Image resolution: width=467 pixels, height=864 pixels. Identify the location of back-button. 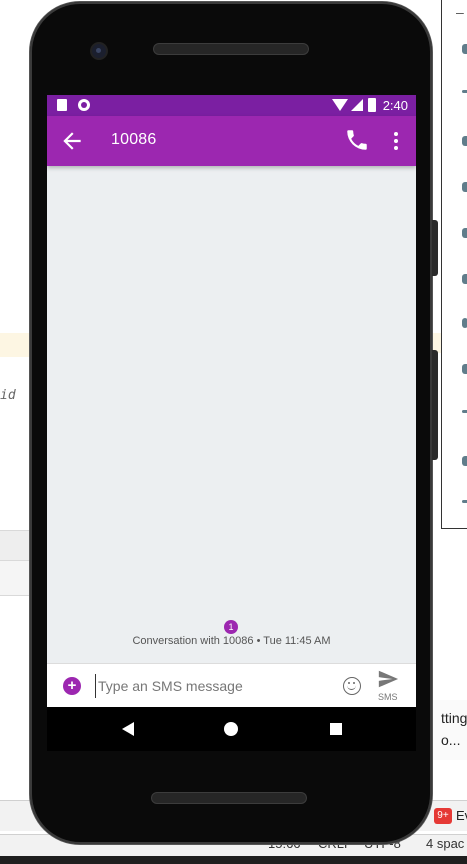
(72, 141).